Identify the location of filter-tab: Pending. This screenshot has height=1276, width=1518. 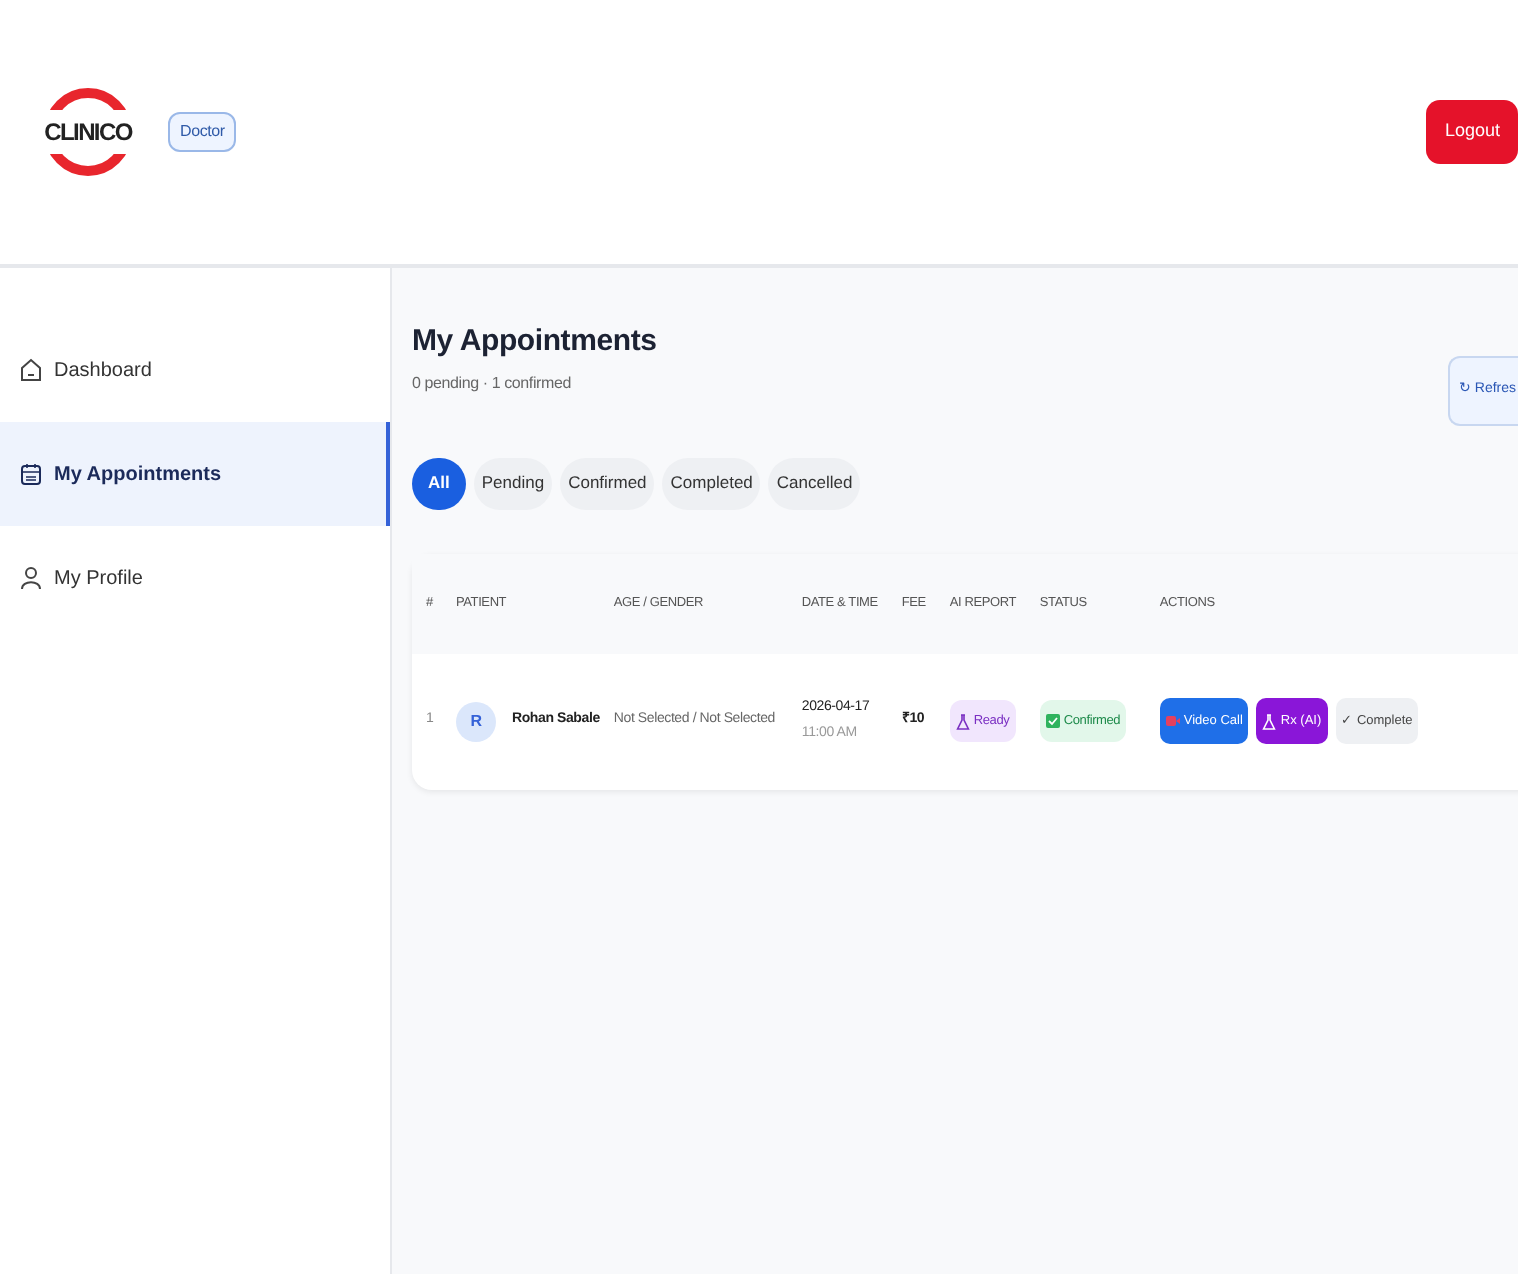
(513, 483).